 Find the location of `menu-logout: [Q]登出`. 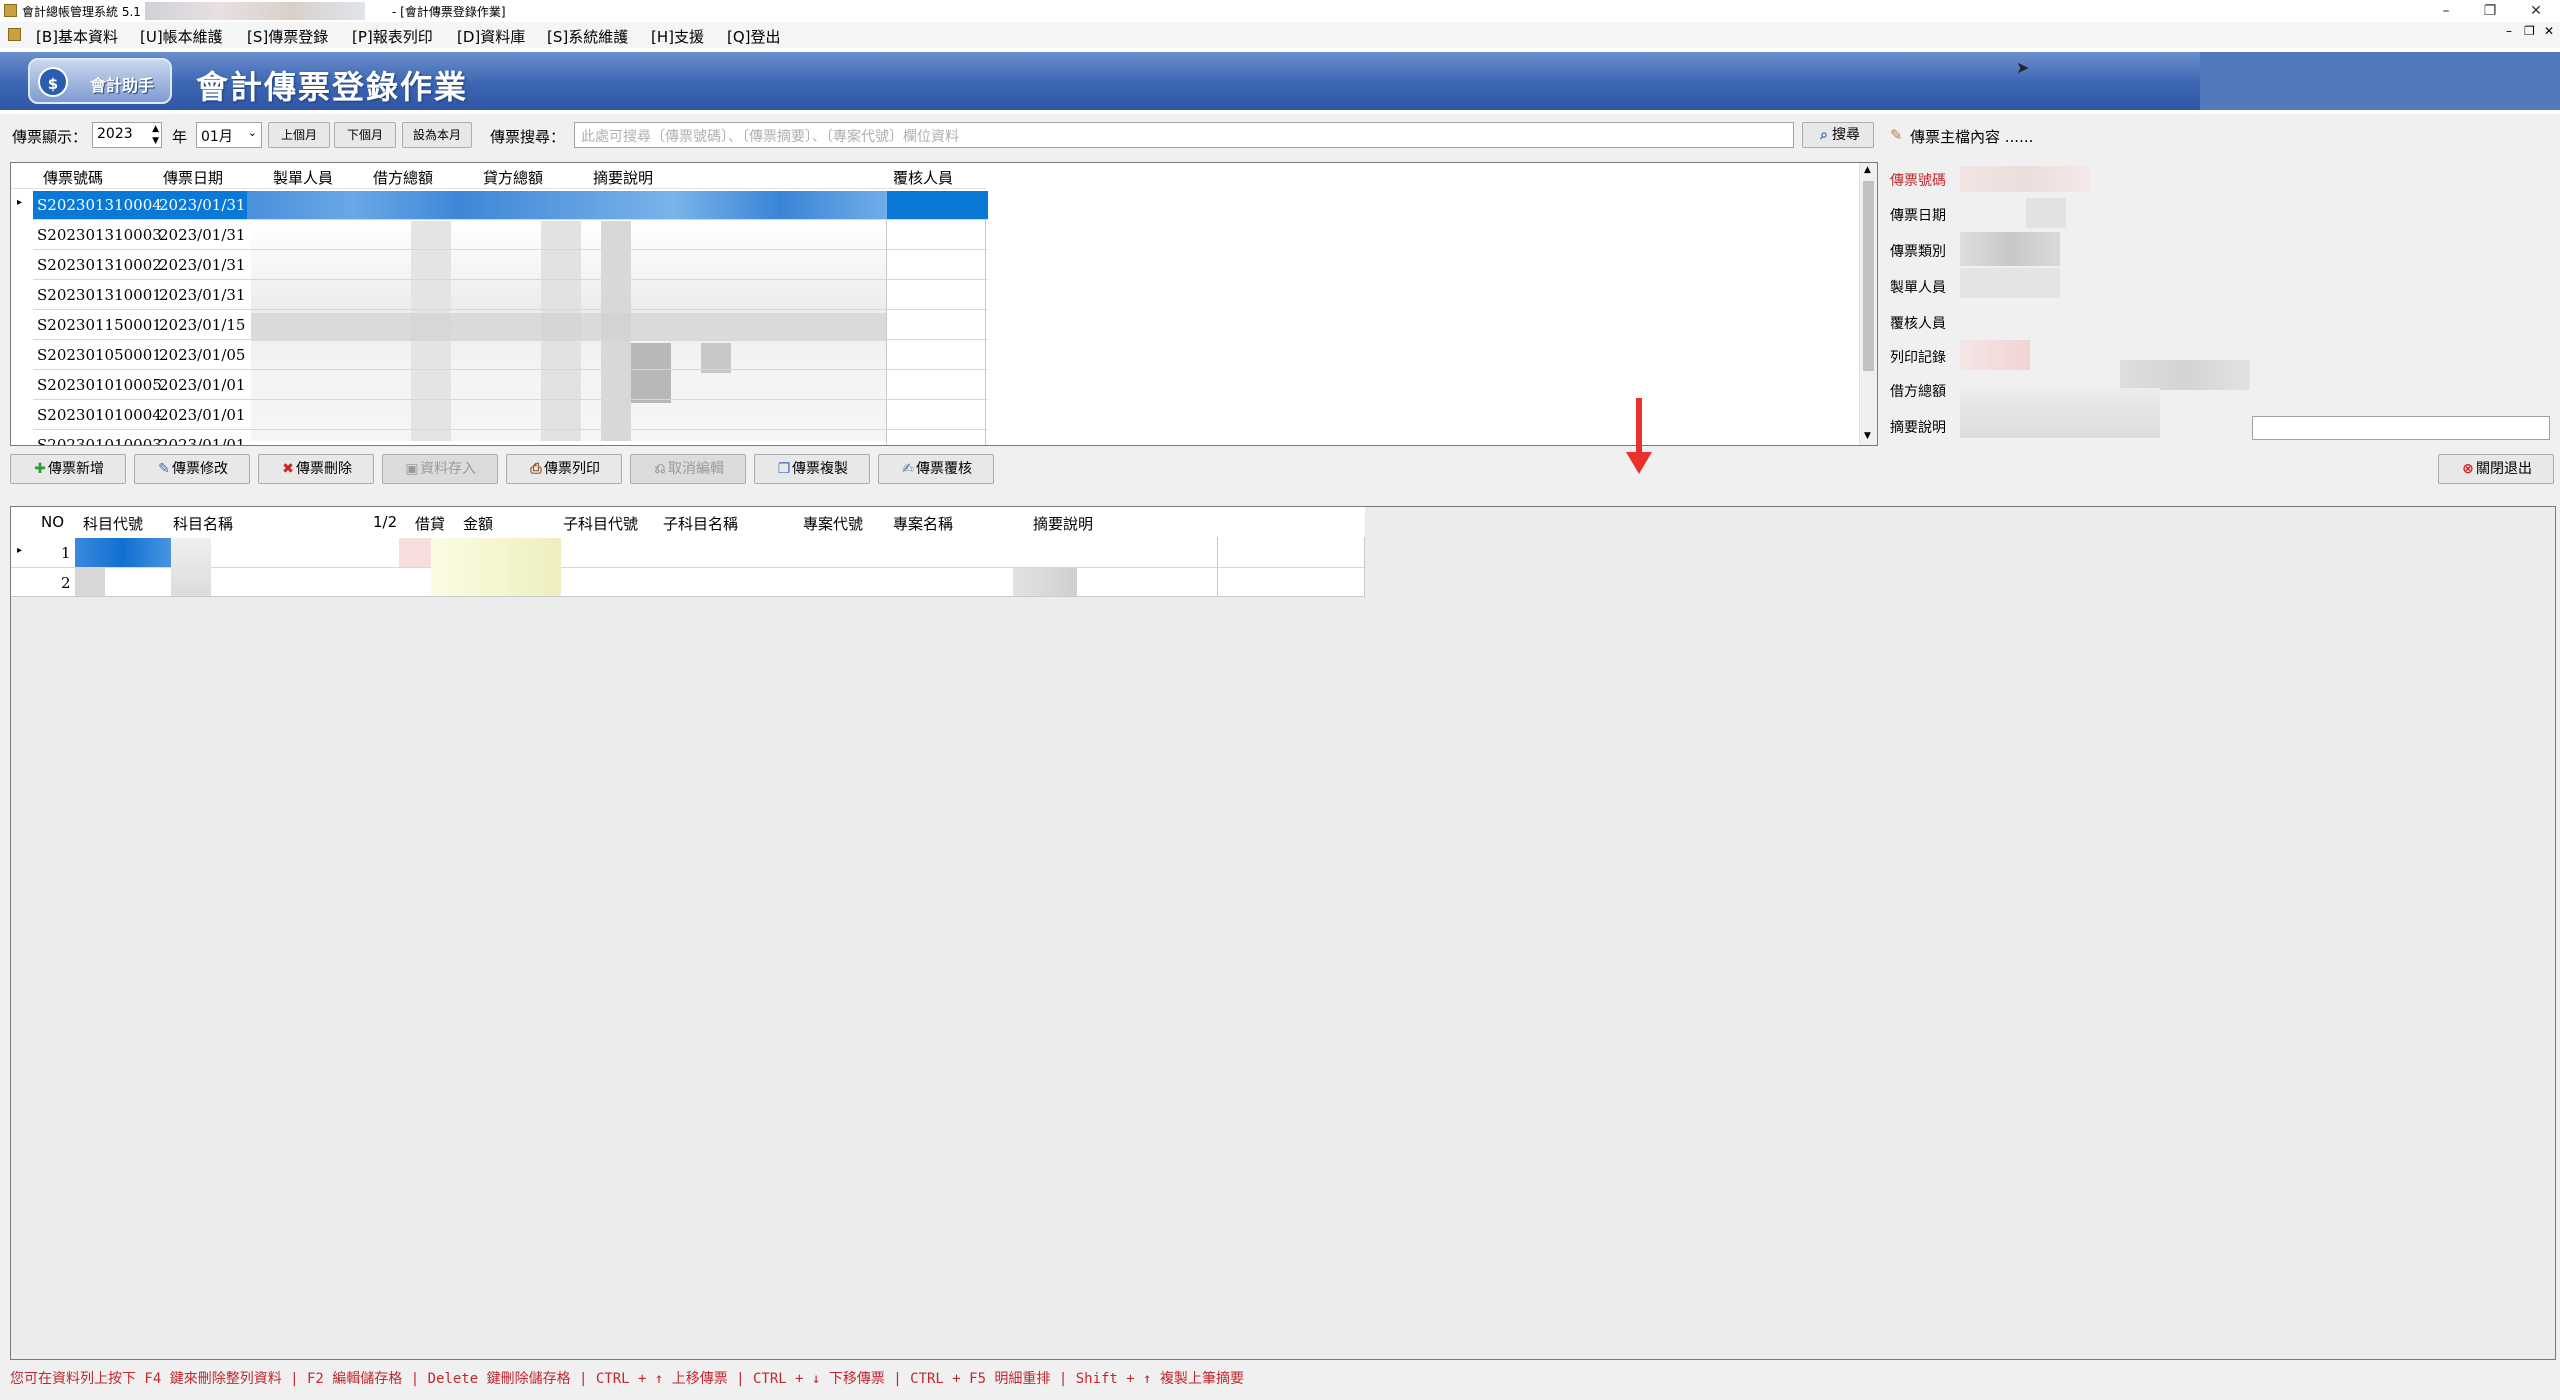

menu-logout: [Q]登出 is located at coordinates (754, 36).